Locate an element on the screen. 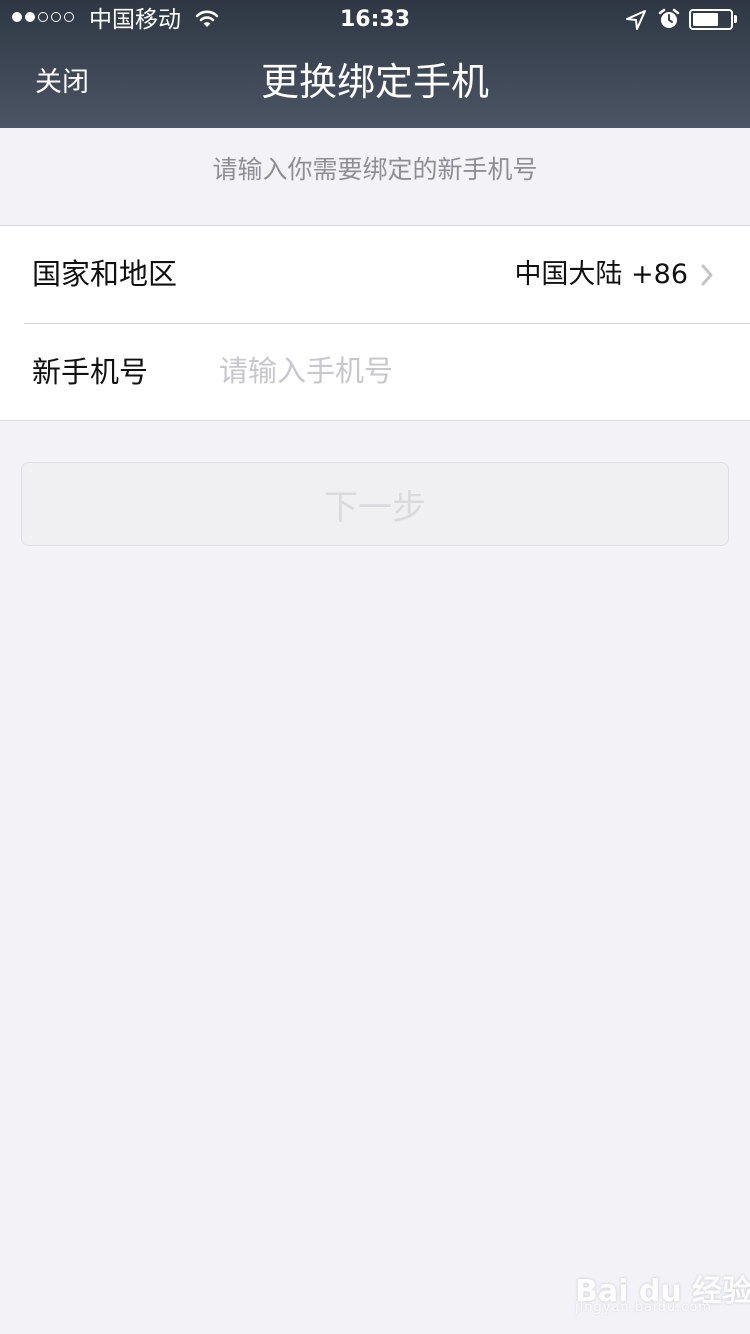  navigation-header: 中国移动 16:33 关闭 更换绑定手机 is located at coordinates (375, 64).